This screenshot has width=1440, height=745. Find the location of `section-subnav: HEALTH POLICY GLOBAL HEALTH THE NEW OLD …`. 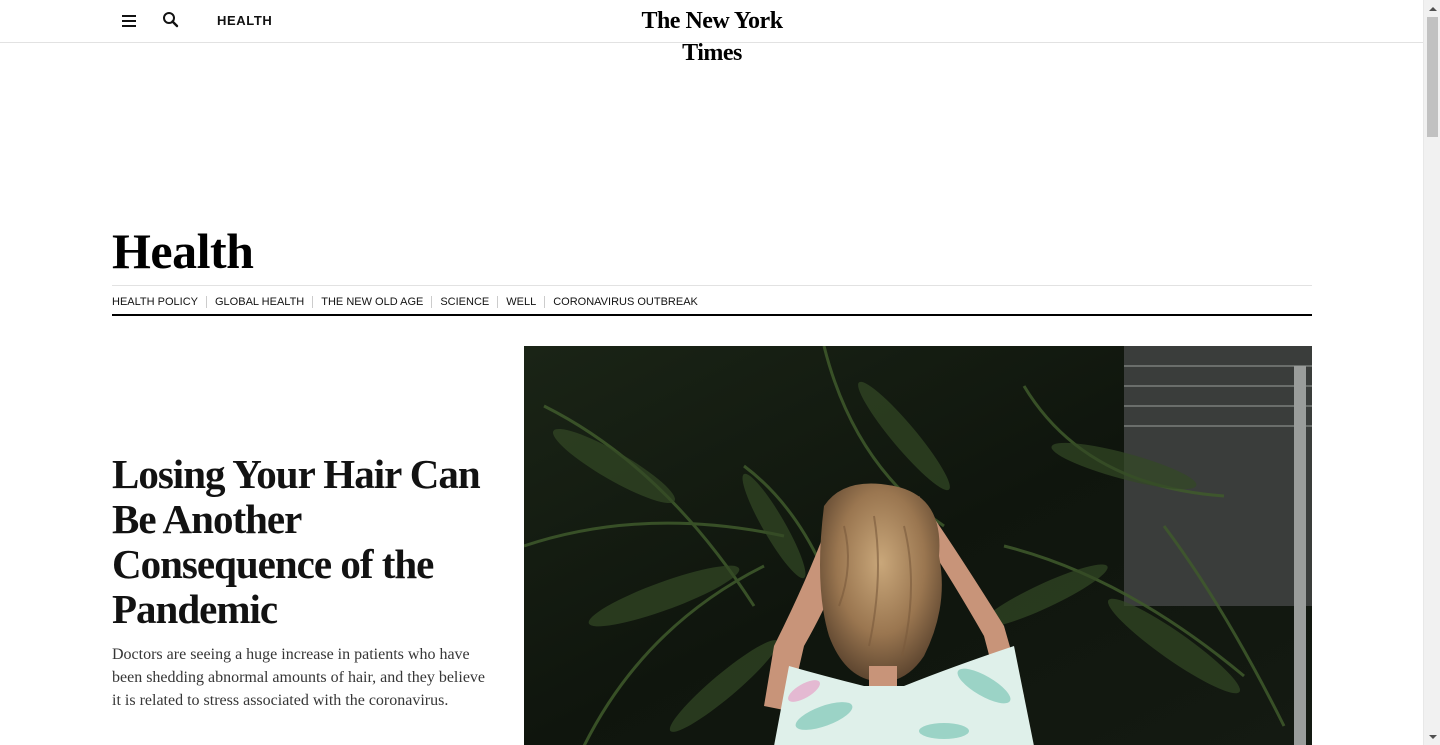

section-subnav: HEALTH POLICY GLOBAL HEALTH THE NEW OLD … is located at coordinates (405, 302).